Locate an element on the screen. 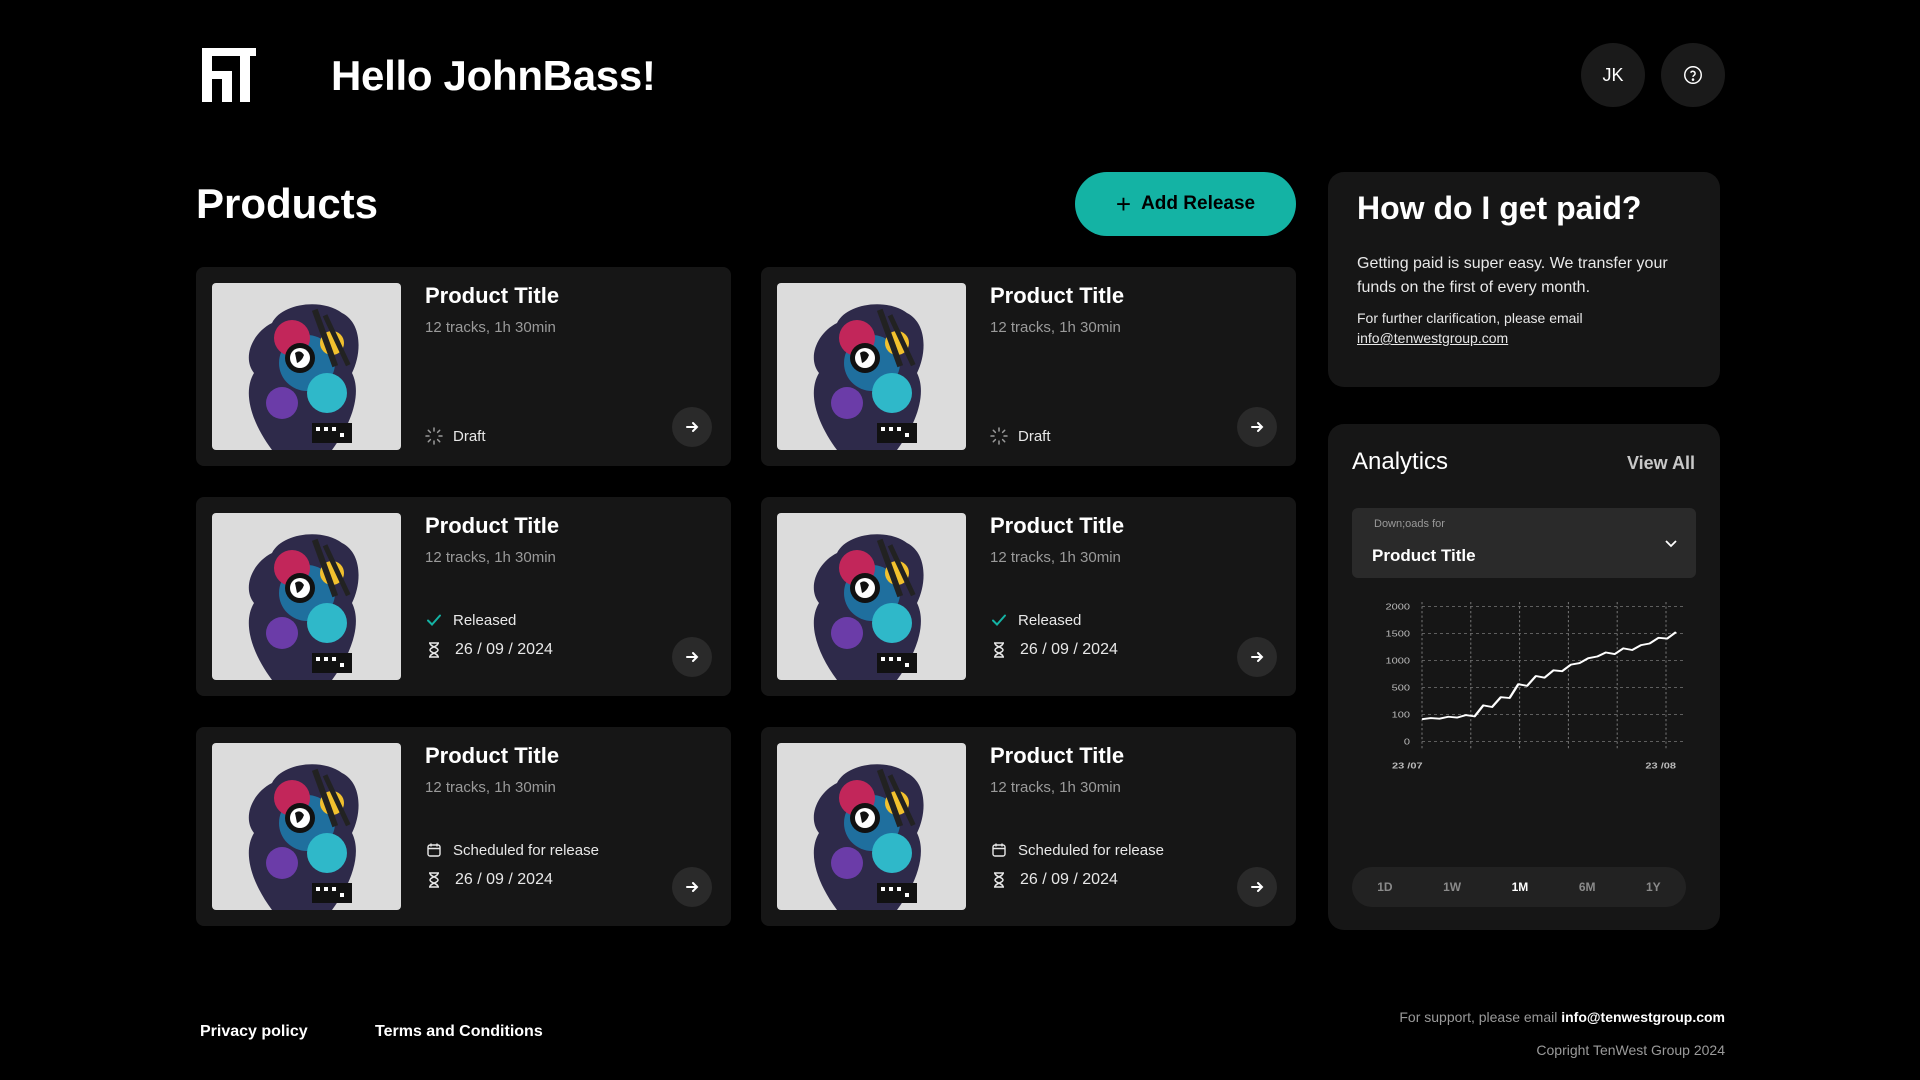 The width and height of the screenshot is (1920, 1080). tenwest-logo is located at coordinates (229, 75).